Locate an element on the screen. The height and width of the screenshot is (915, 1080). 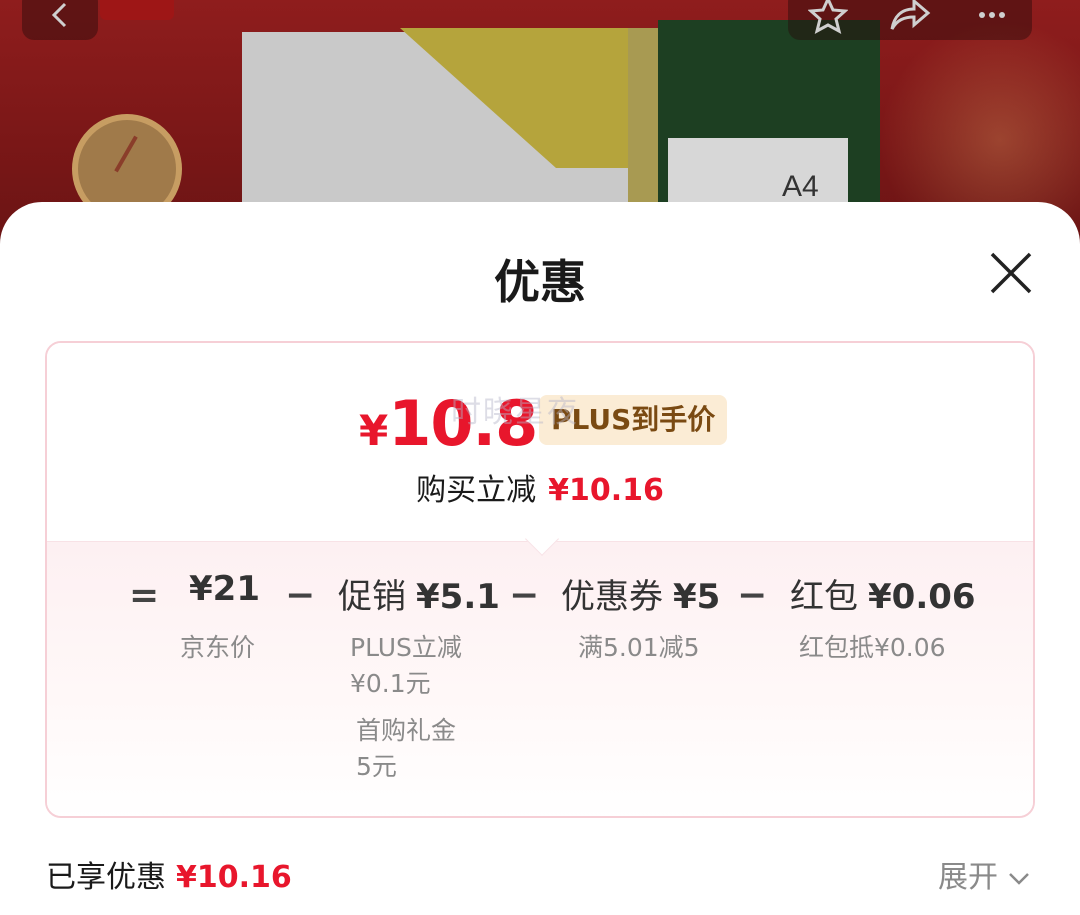
expand-label: 展开 is located at coordinates (968, 877).